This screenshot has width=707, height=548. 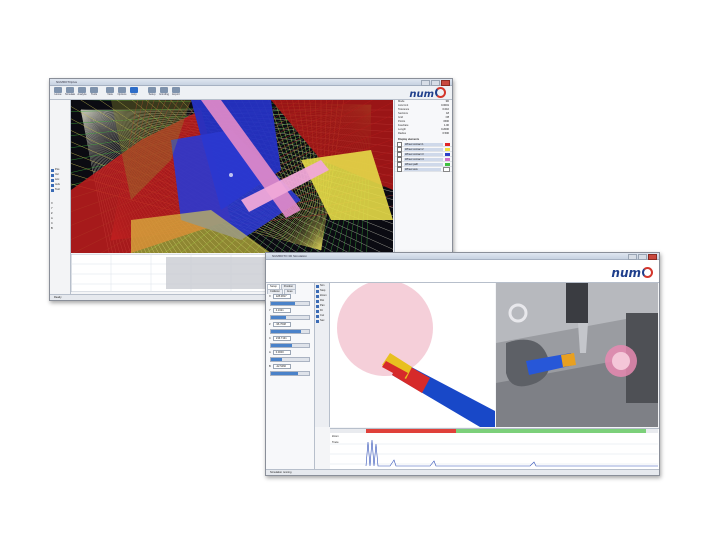 I want to click on sim-icon, so click(x=317, y=286).